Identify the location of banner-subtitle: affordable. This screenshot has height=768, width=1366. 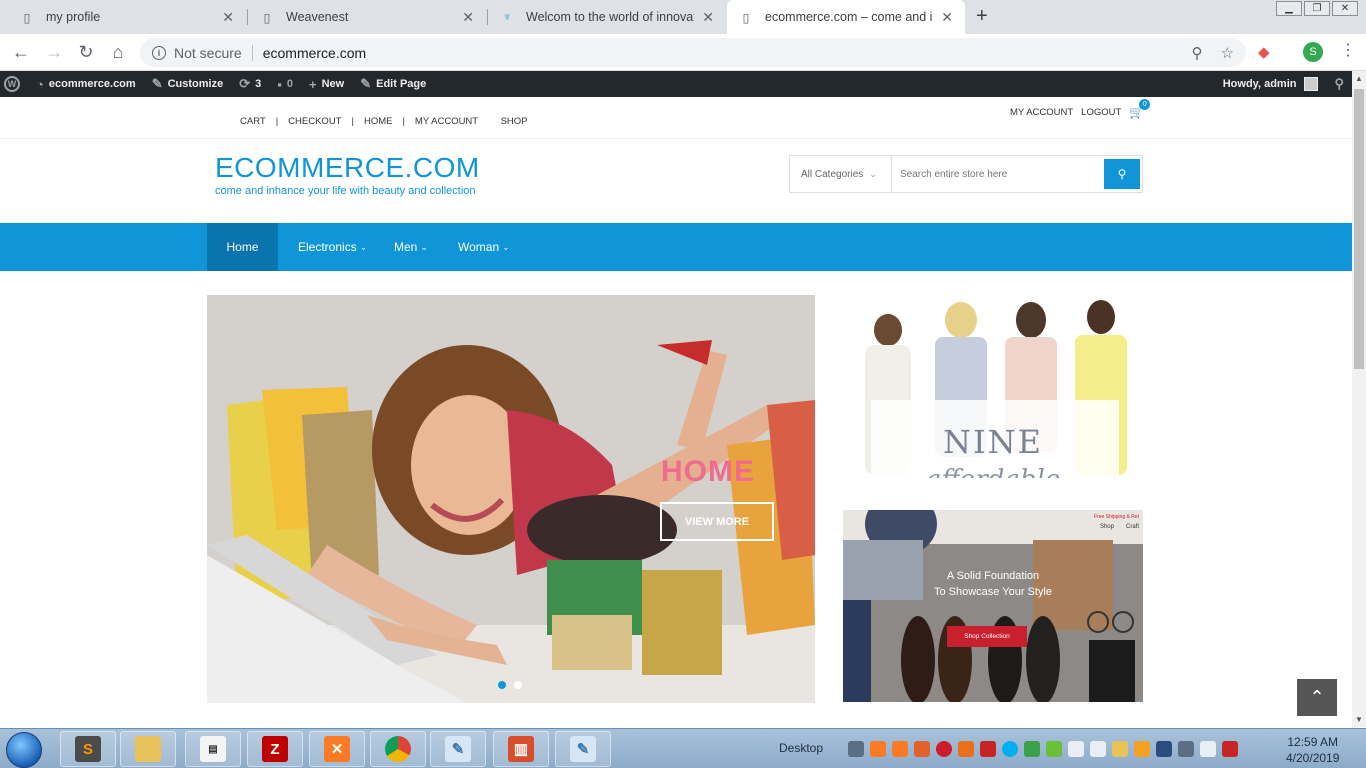
(993, 471).